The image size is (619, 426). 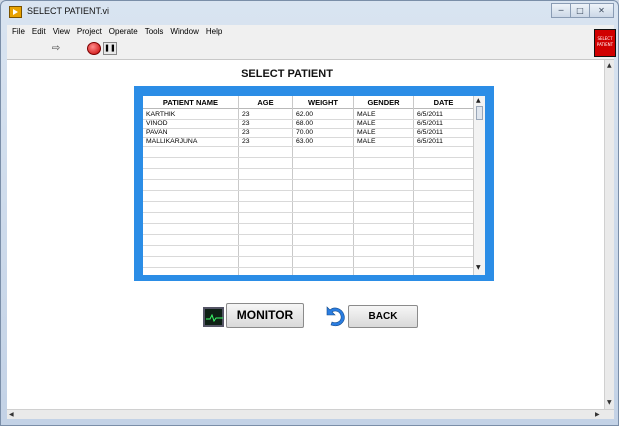 What do you see at coordinates (323, 102) in the screenshot?
I see `header-weight: WEIGHT` at bounding box center [323, 102].